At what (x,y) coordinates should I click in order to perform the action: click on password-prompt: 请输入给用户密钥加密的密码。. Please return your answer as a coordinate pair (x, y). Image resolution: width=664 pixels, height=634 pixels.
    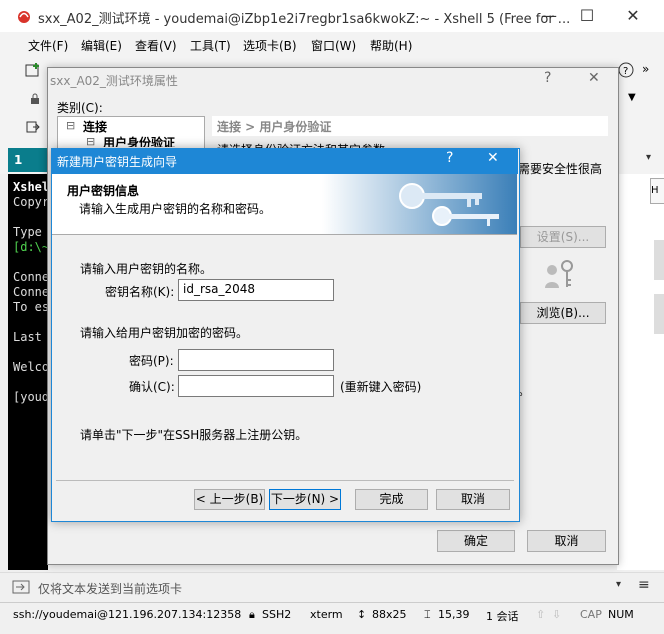
    Looking at the image, I should click on (164, 333).